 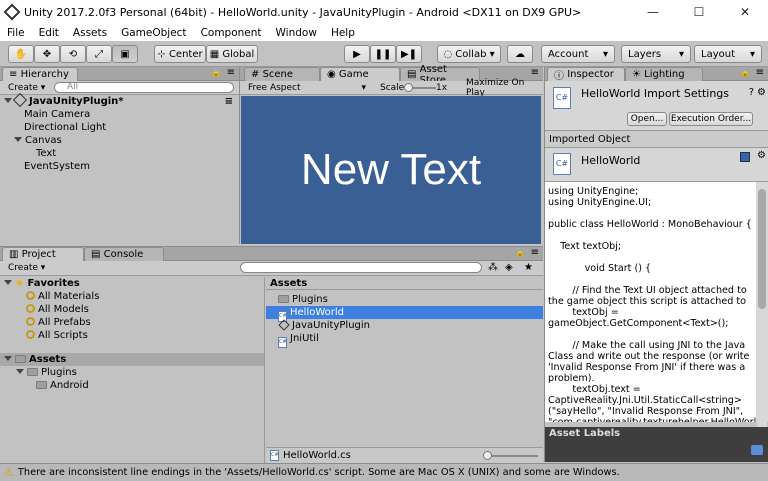 What do you see at coordinates (745, 12) in the screenshot?
I see `close-icon: ✕` at bounding box center [745, 12].